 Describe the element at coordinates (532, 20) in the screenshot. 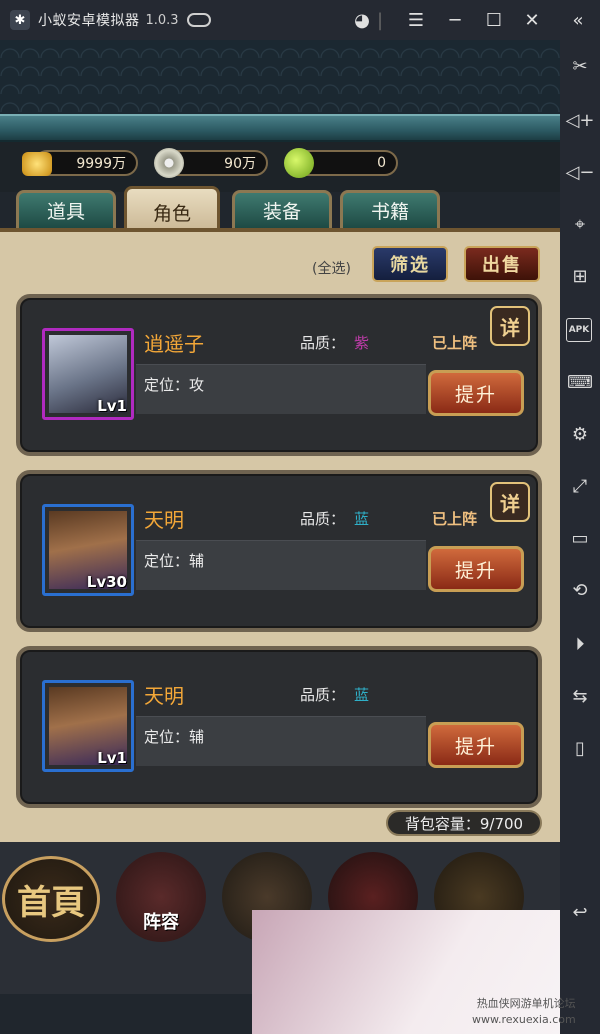

I see `close-icon: ✕` at that location.